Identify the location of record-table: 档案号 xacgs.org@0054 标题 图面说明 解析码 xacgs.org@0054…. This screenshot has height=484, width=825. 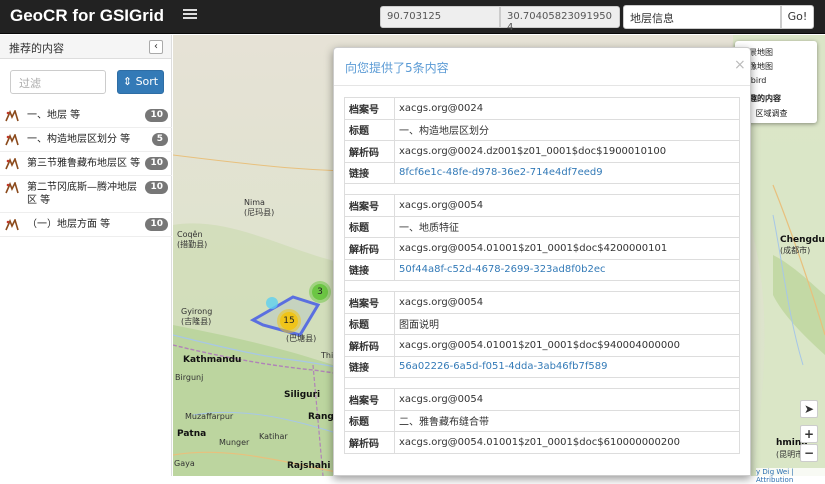
(542, 334).